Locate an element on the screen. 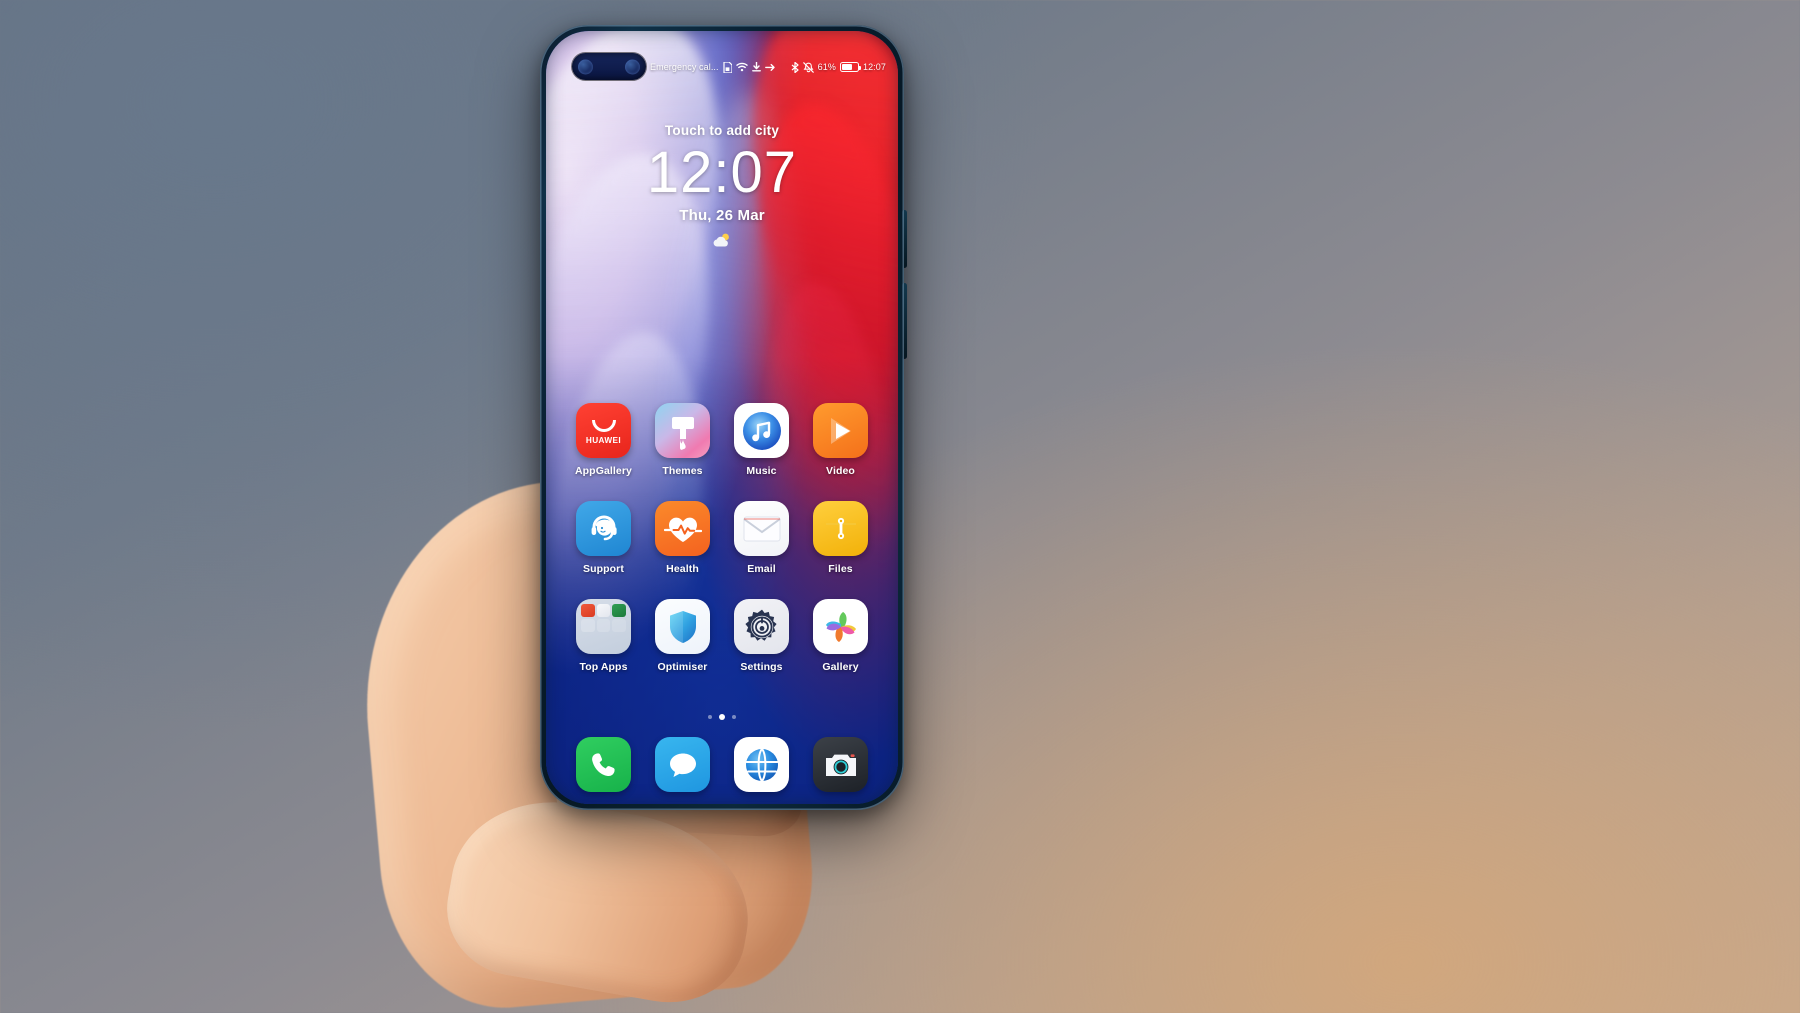 The height and width of the screenshot is (1013, 1800). download-icon is located at coordinates (756, 67).